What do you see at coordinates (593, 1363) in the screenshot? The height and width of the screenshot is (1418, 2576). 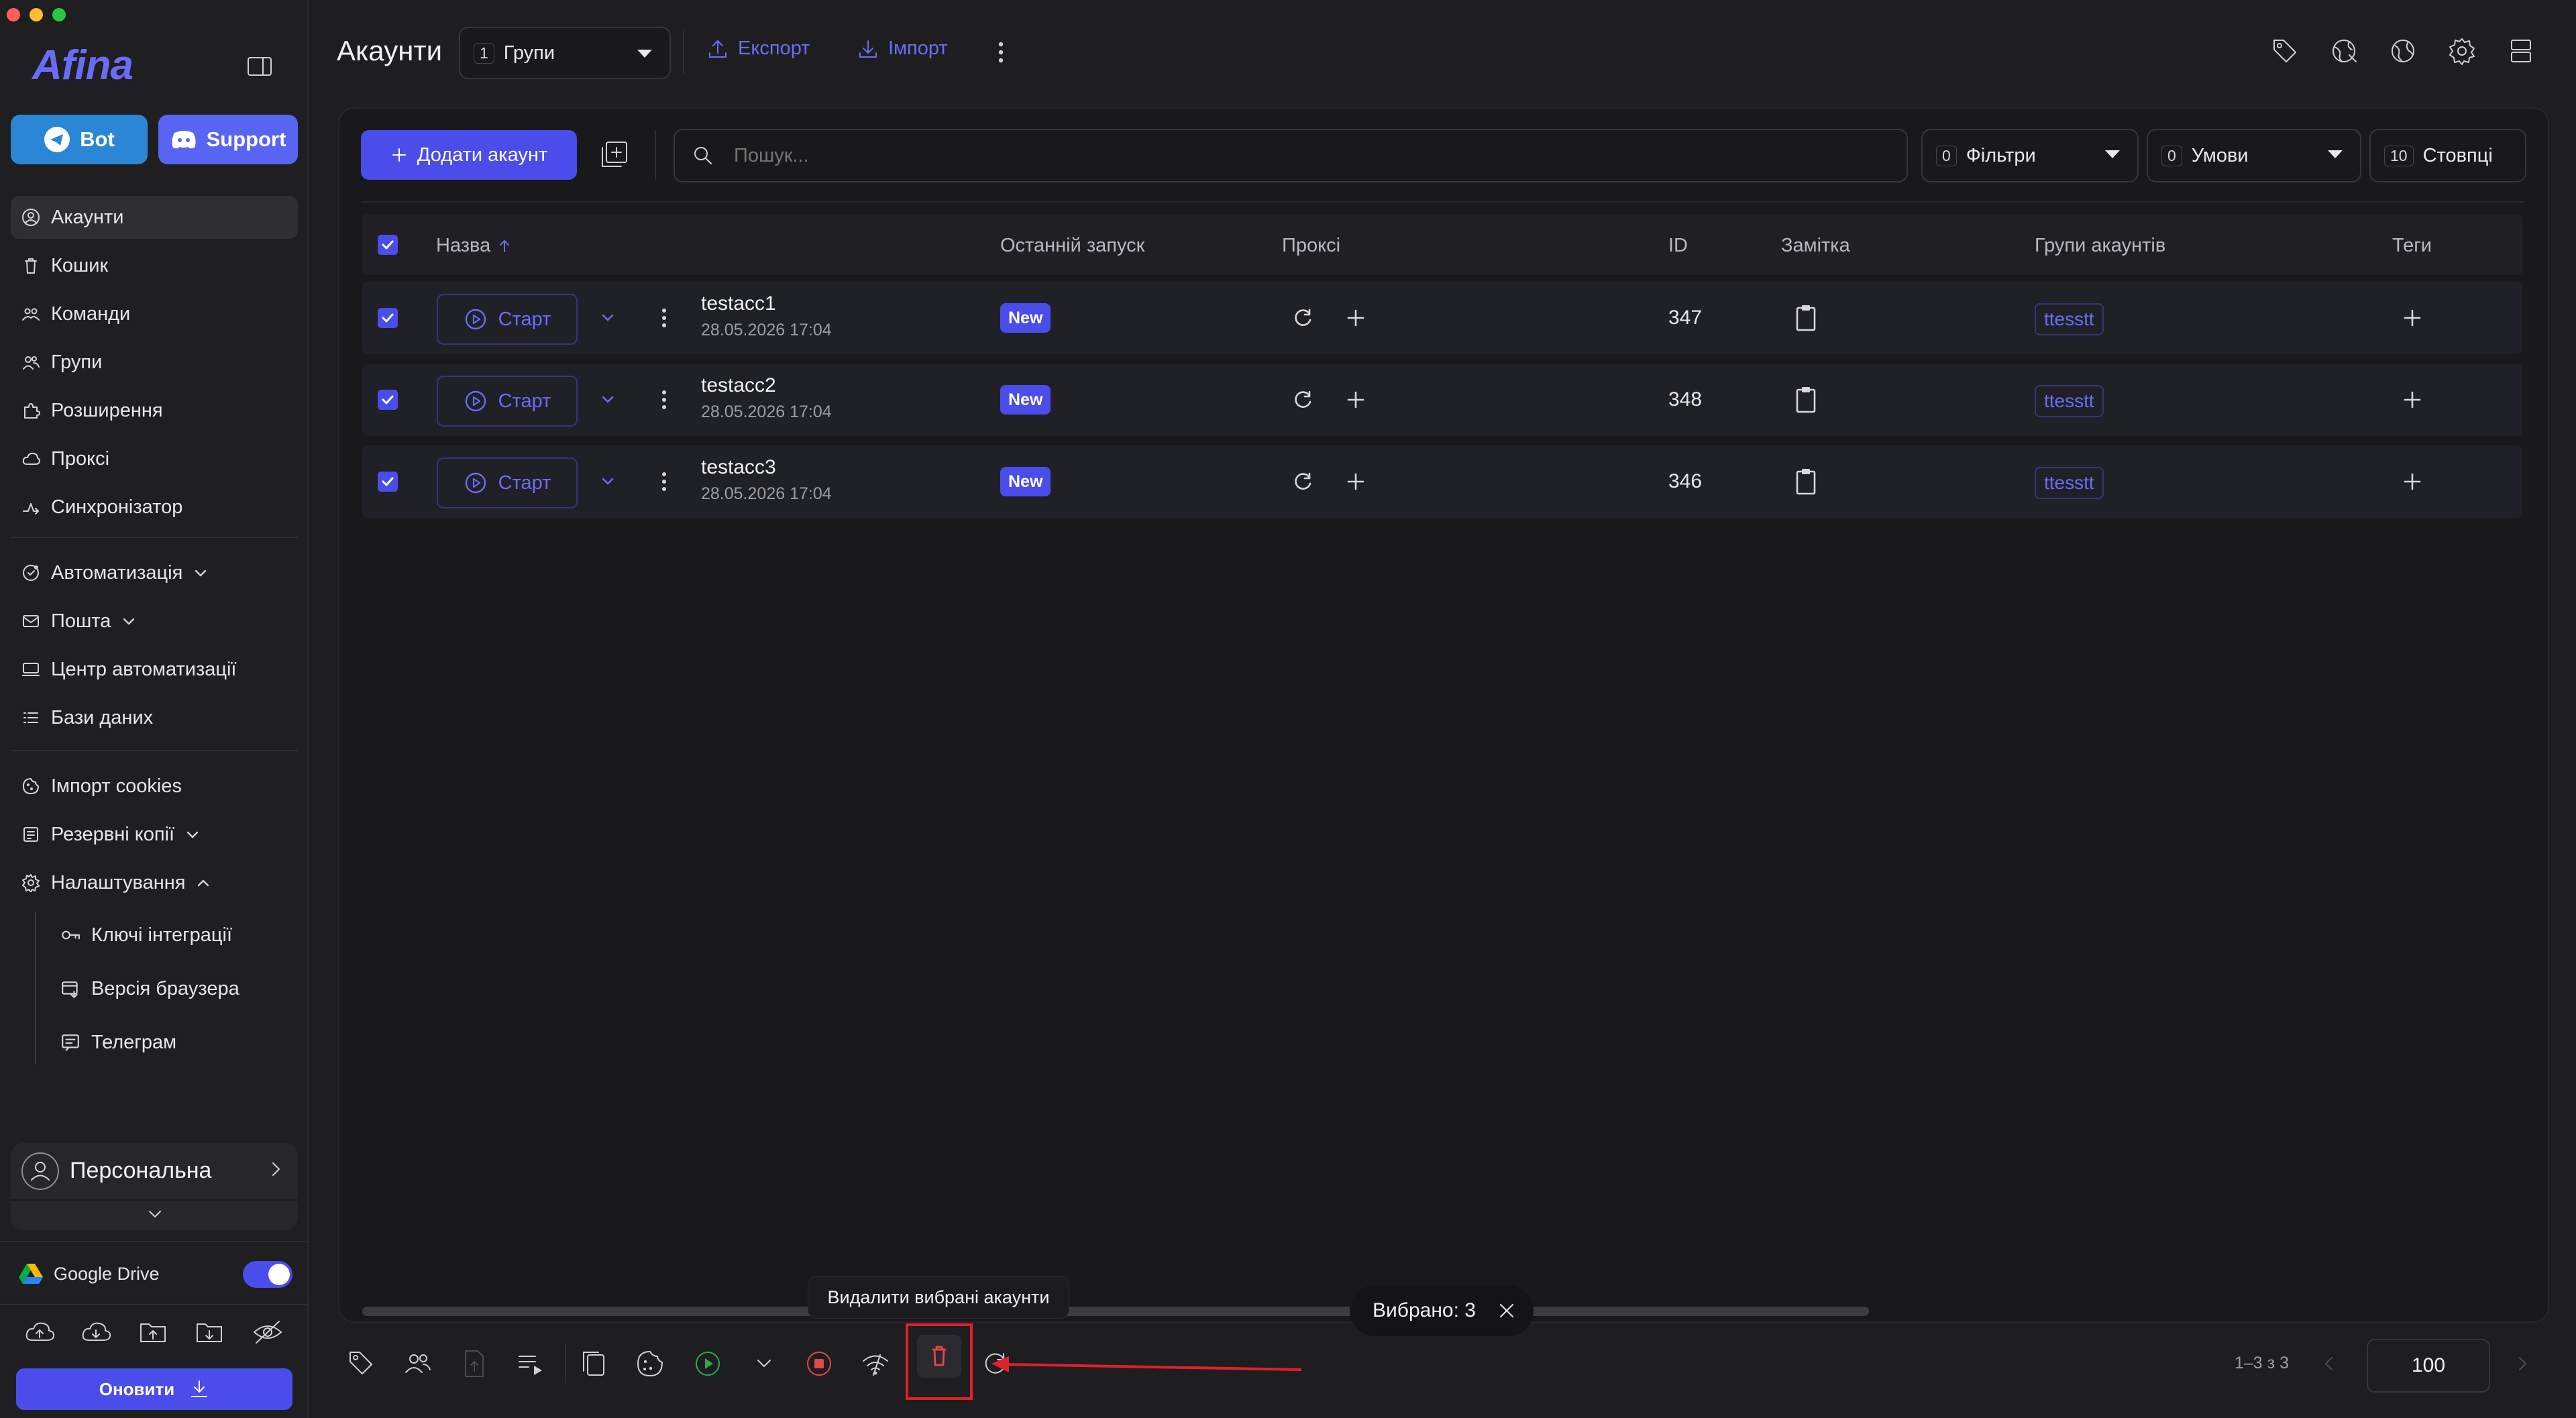 I see `copy-icon` at bounding box center [593, 1363].